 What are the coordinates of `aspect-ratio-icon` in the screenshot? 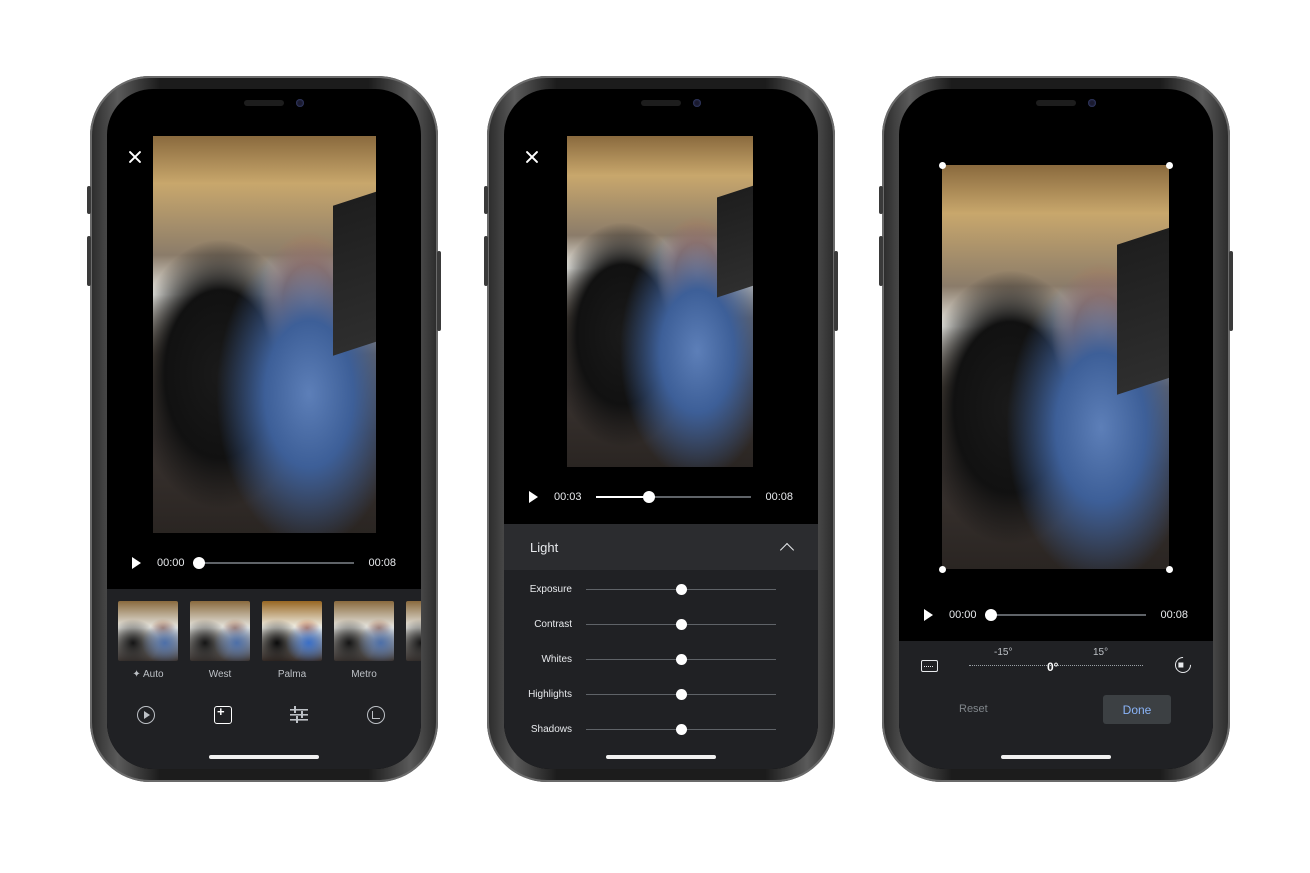 It's located at (929, 666).